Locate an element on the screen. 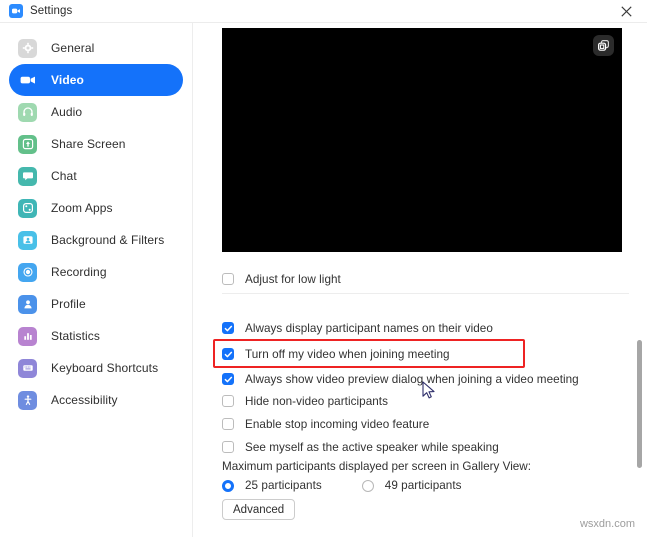 The width and height of the screenshot is (647, 537). apps-icon is located at coordinates (27, 208).